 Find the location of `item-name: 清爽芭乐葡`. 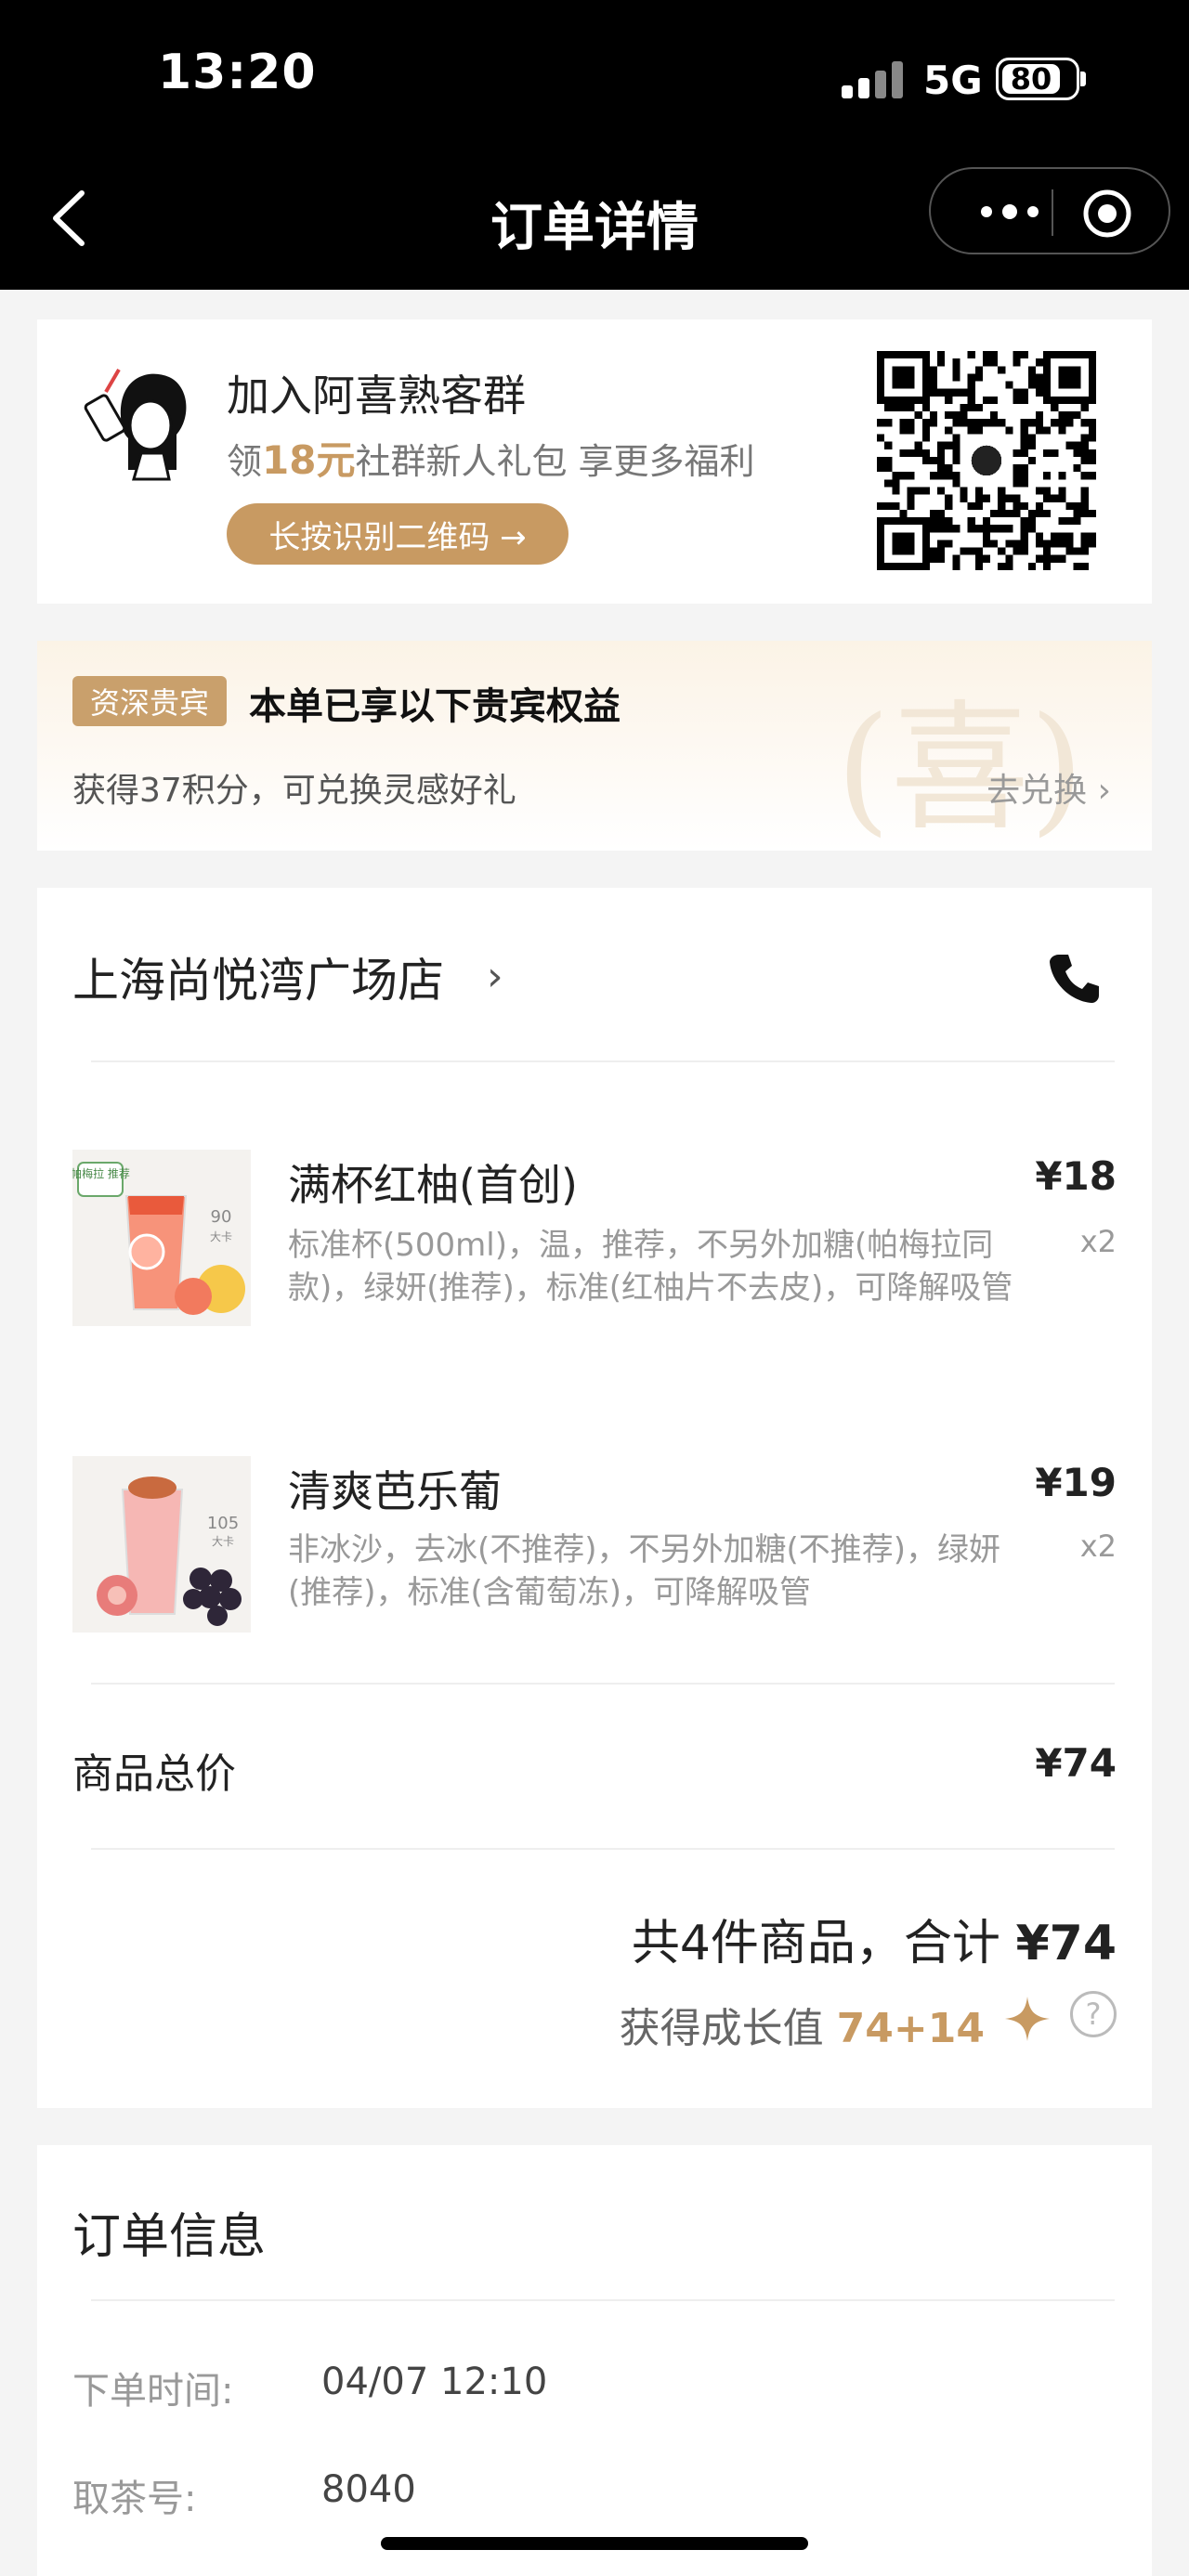

item-name: 清爽芭乐葡 is located at coordinates (395, 1491).